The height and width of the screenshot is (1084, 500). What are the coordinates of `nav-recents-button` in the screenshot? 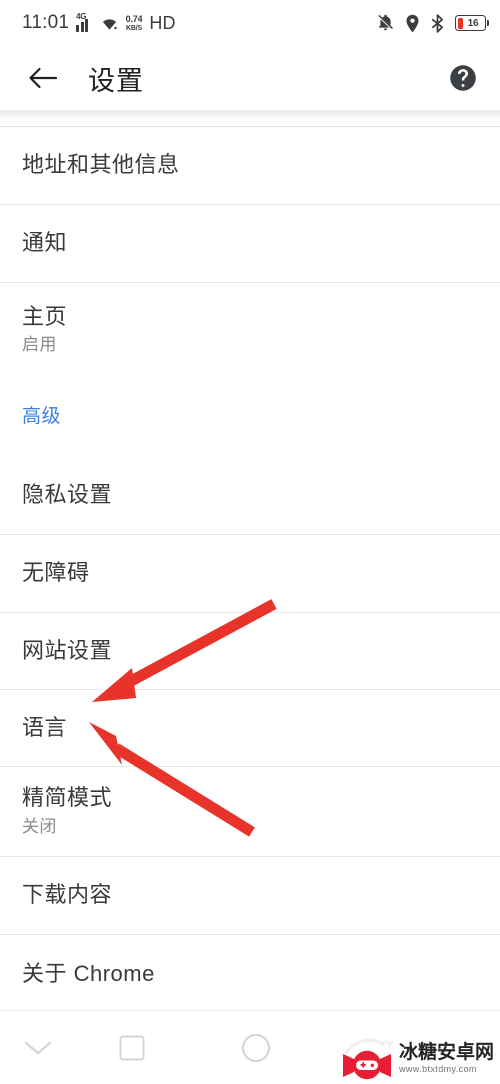 It's located at (132, 1048).